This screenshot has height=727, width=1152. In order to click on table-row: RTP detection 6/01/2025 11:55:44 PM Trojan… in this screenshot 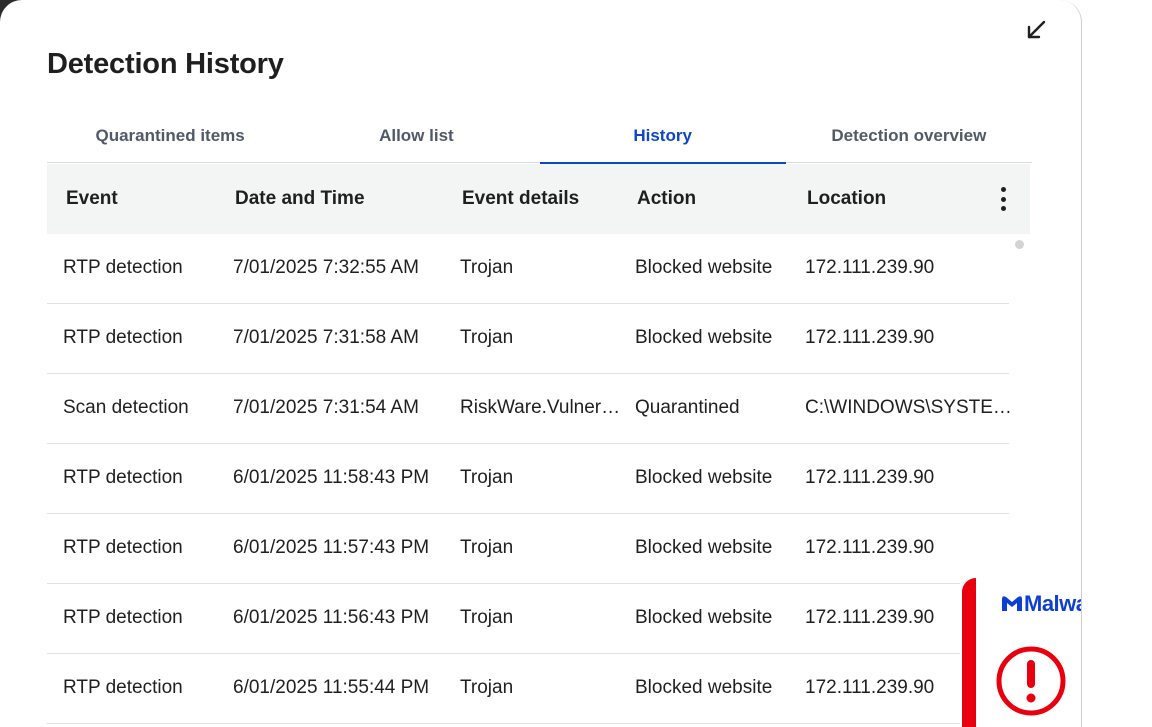, I will do `click(528, 689)`.